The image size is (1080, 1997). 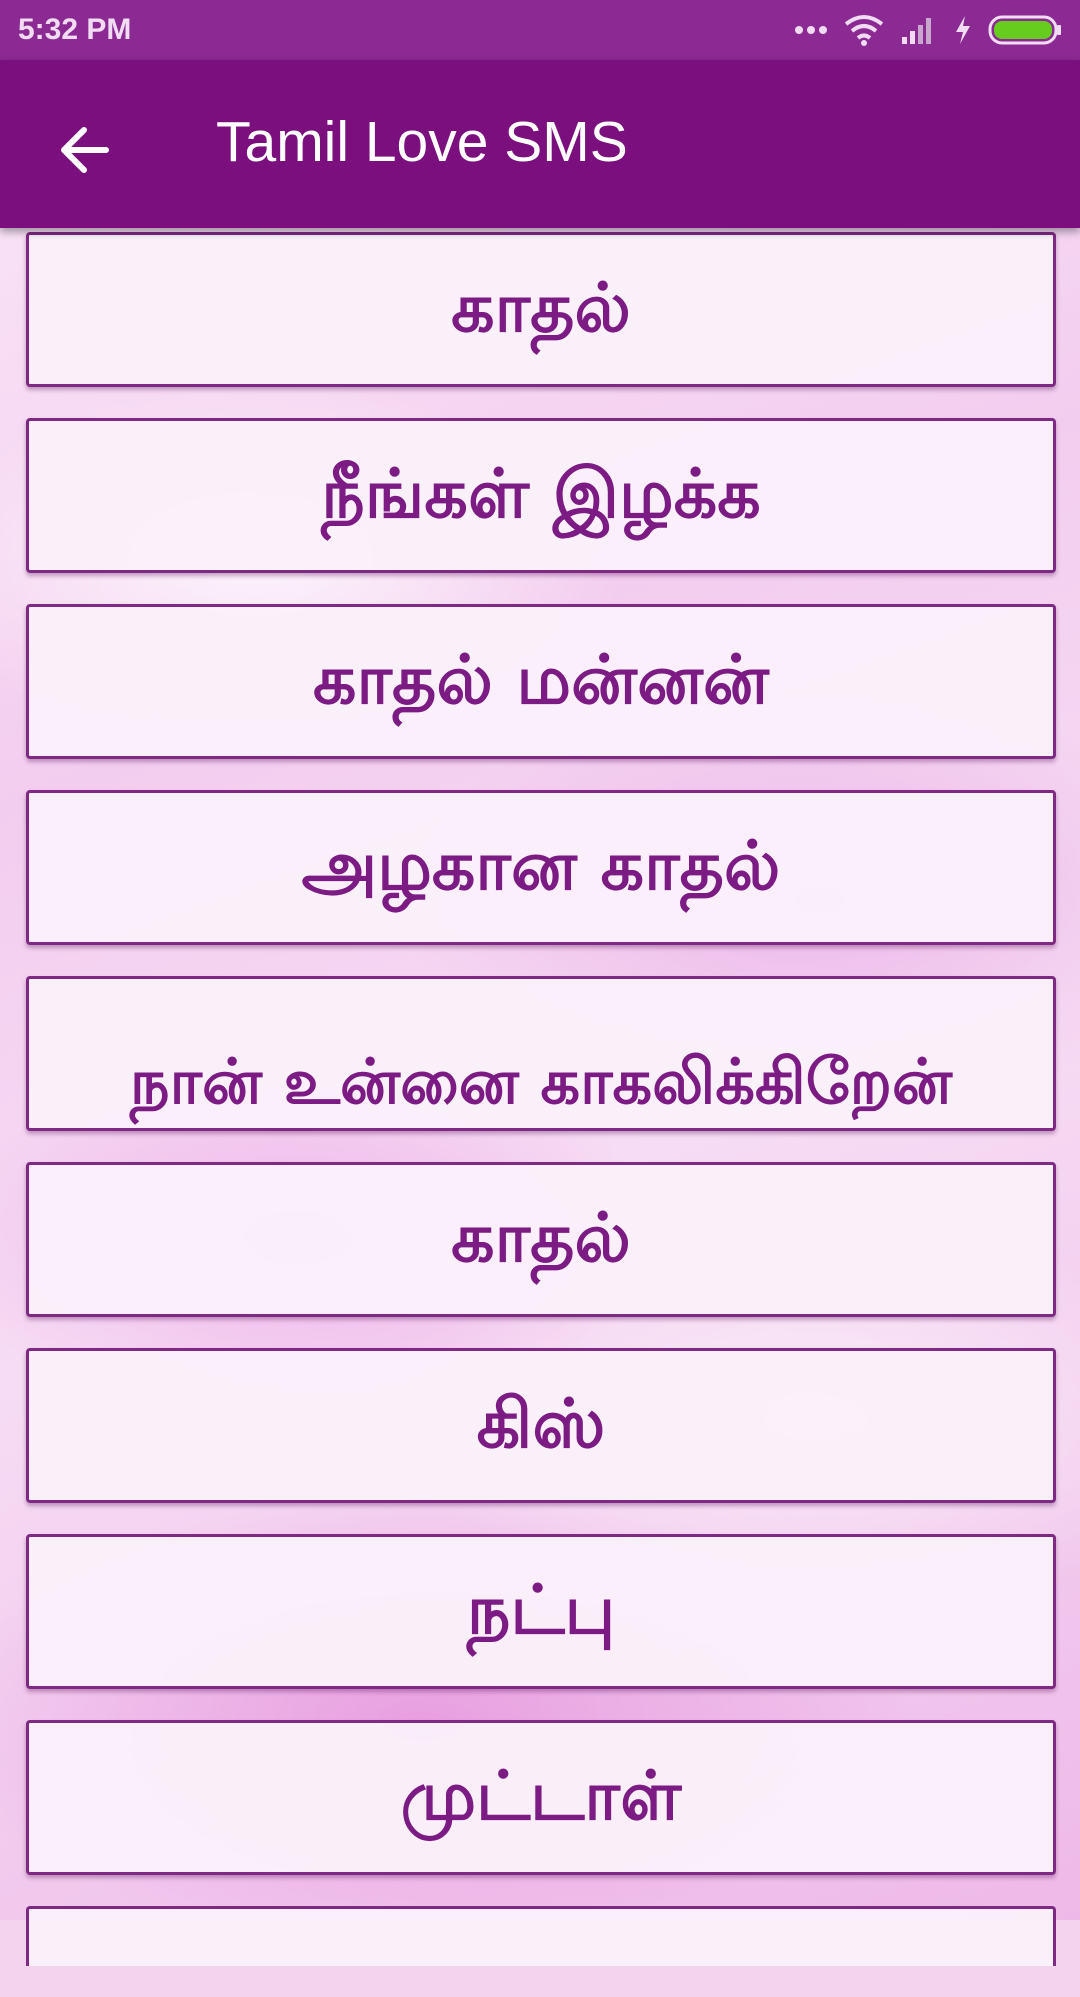 I want to click on category-item: காதல் மன்னன், so click(x=541, y=681).